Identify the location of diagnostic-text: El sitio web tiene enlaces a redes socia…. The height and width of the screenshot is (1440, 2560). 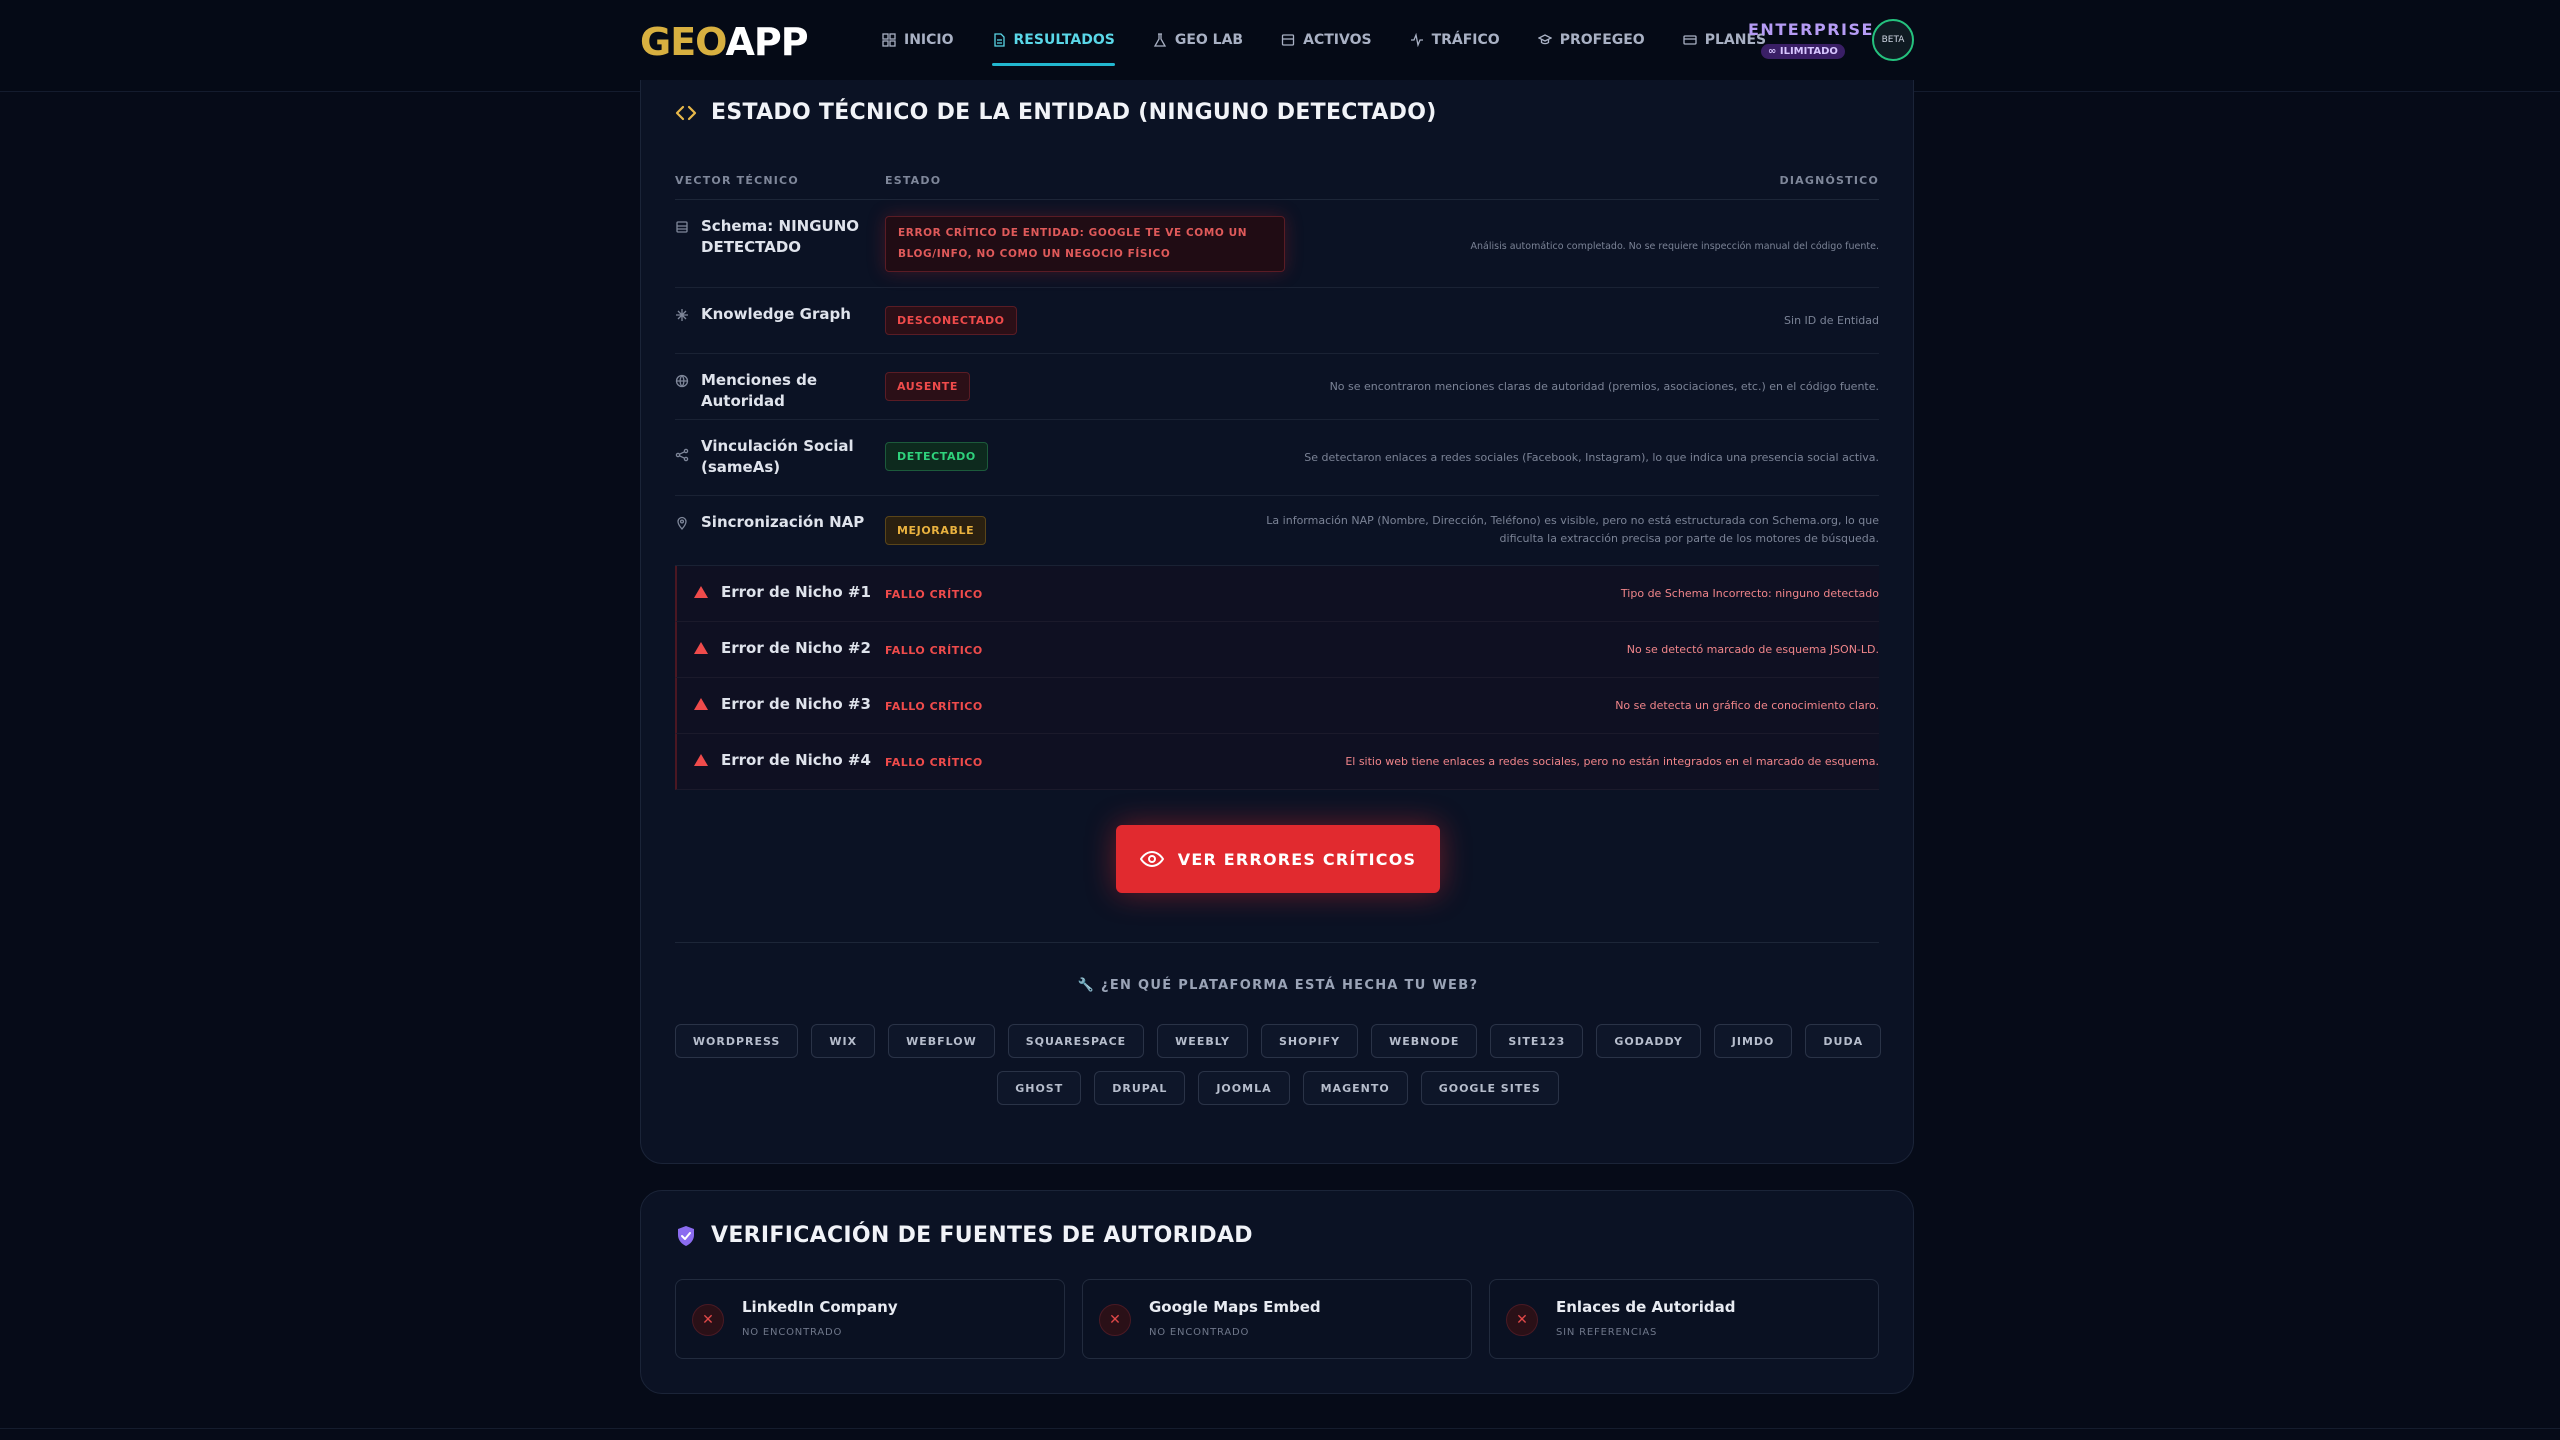
(1612, 761).